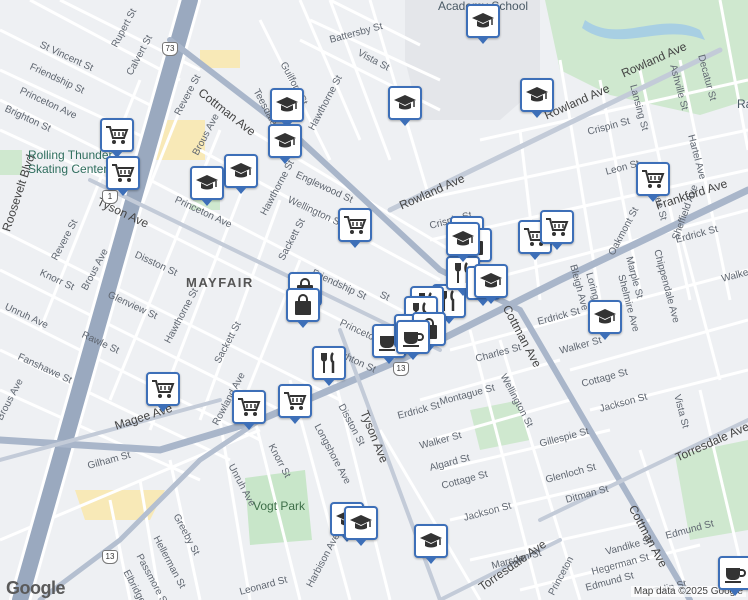 The image size is (748, 600). Describe the element at coordinates (110, 197) in the screenshot. I see `route-shield-1: 1` at that location.